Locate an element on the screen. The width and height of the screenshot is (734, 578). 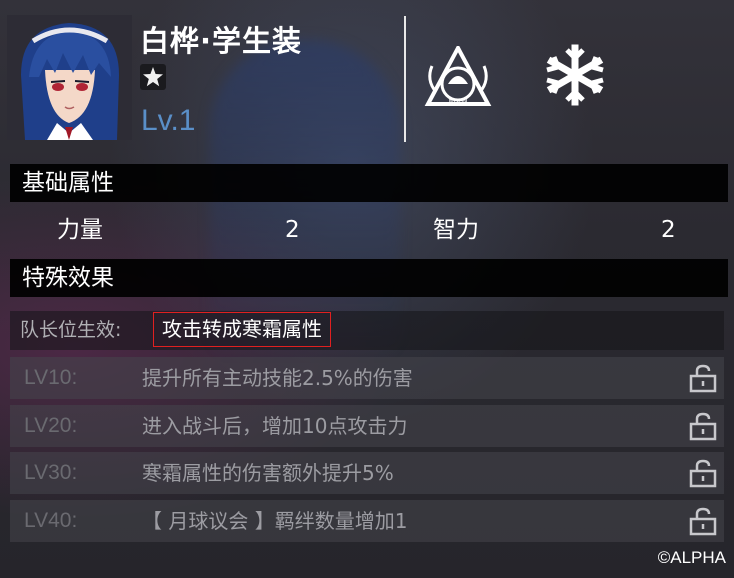
level-effect-description: 提升所有主动技能2.5%的伤害 is located at coordinates (277, 378).